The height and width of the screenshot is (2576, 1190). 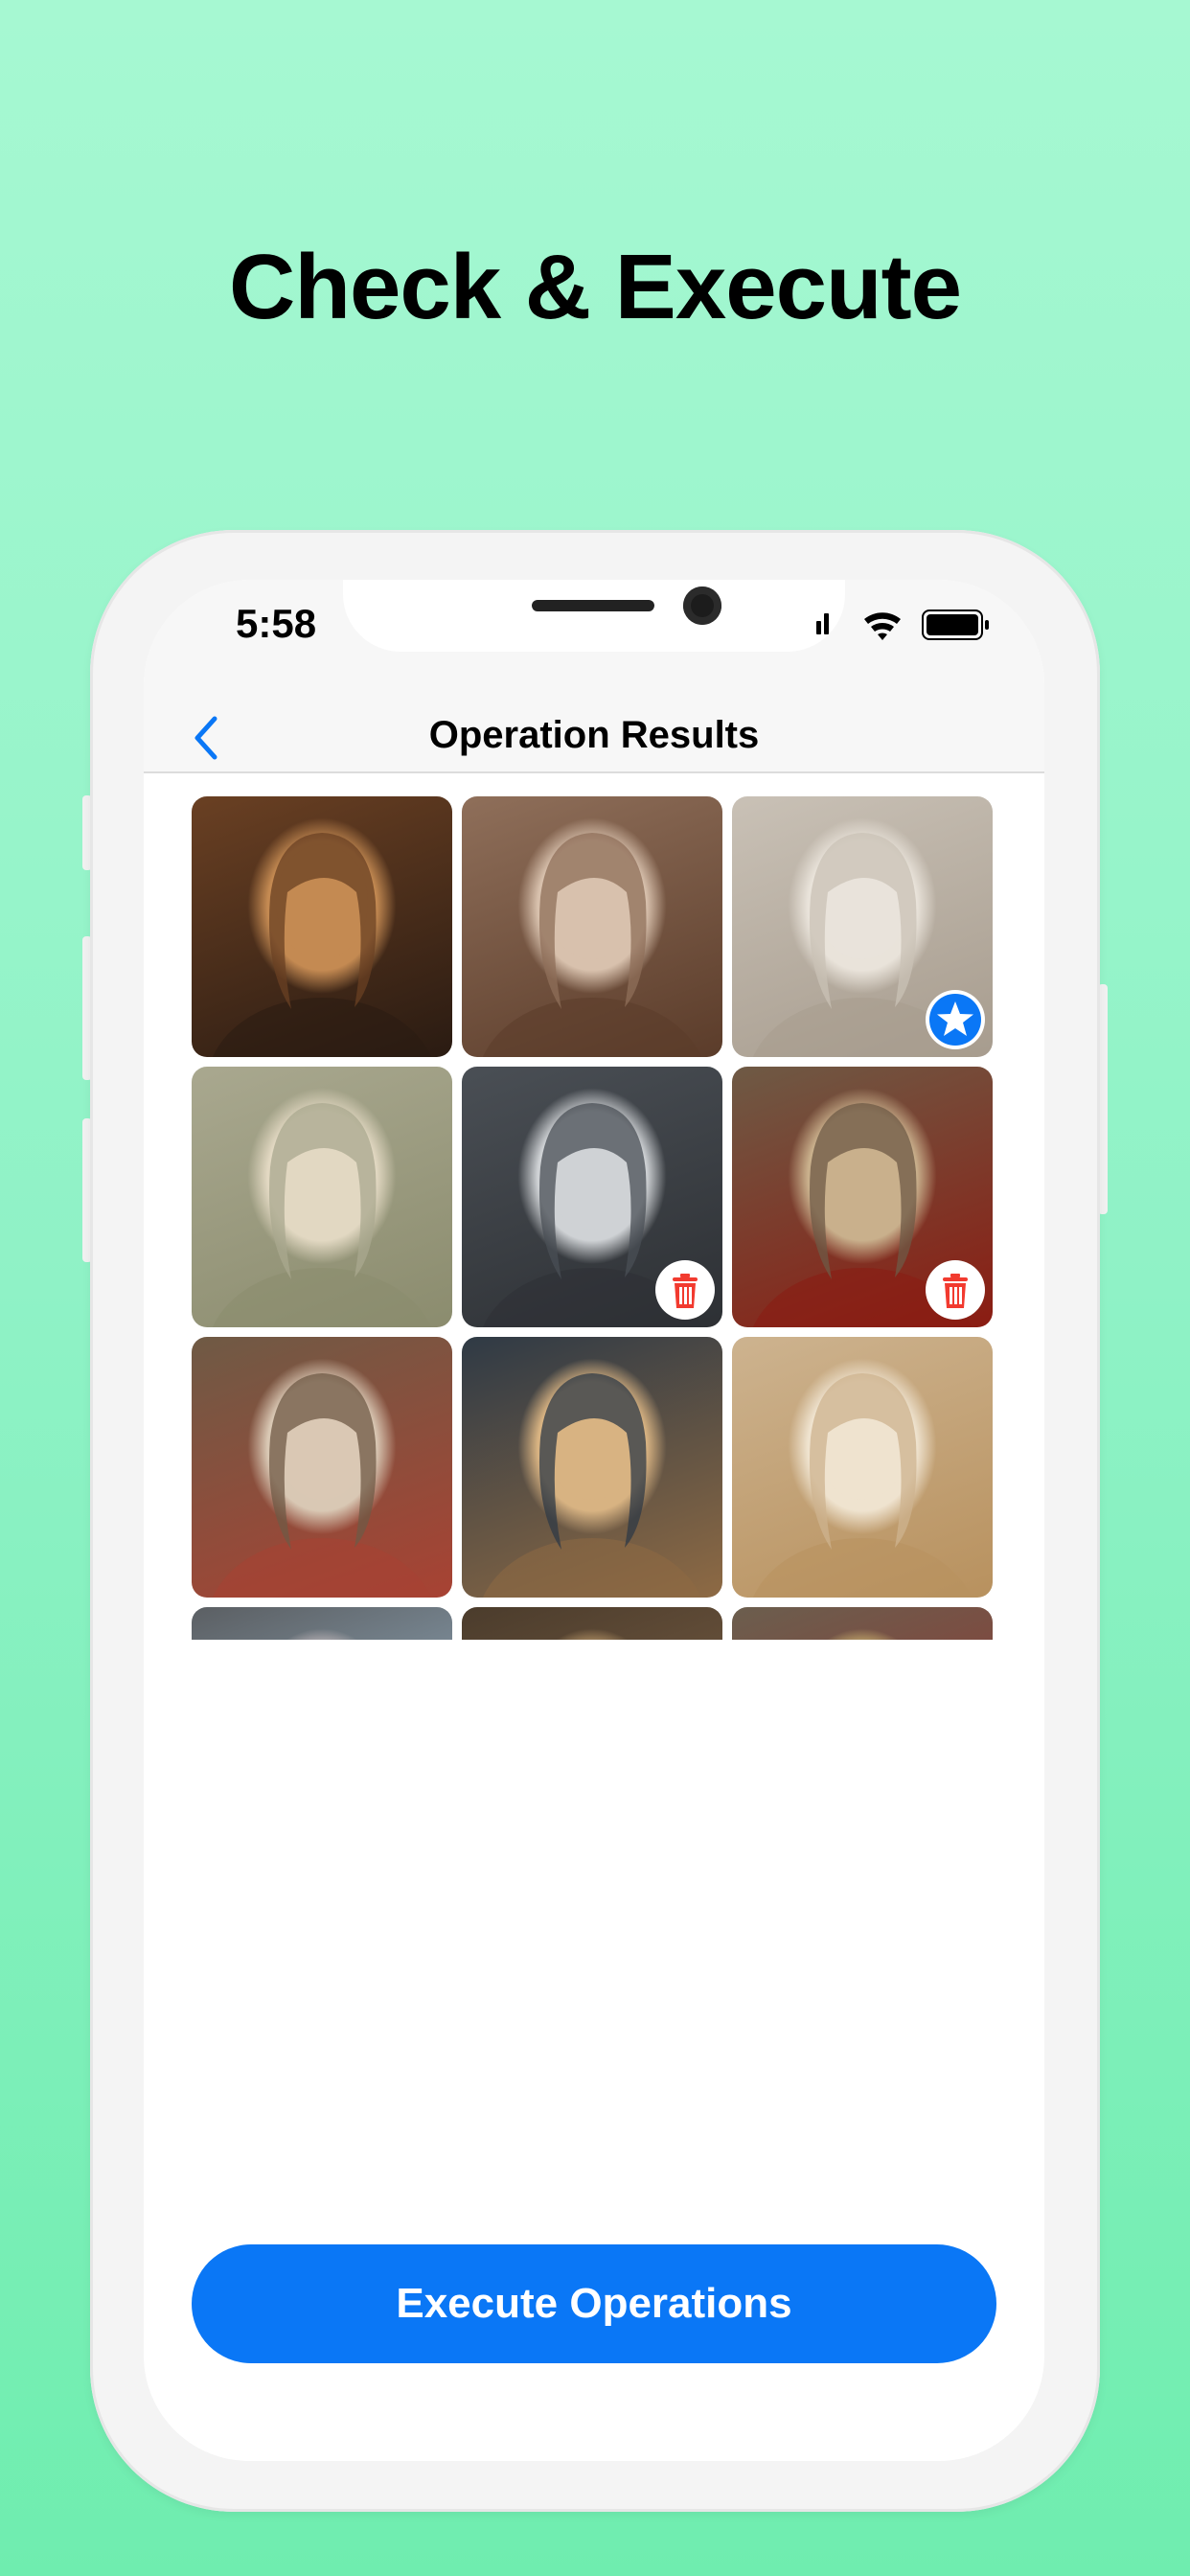 I want to click on signal-icon, so click(x=823, y=623).